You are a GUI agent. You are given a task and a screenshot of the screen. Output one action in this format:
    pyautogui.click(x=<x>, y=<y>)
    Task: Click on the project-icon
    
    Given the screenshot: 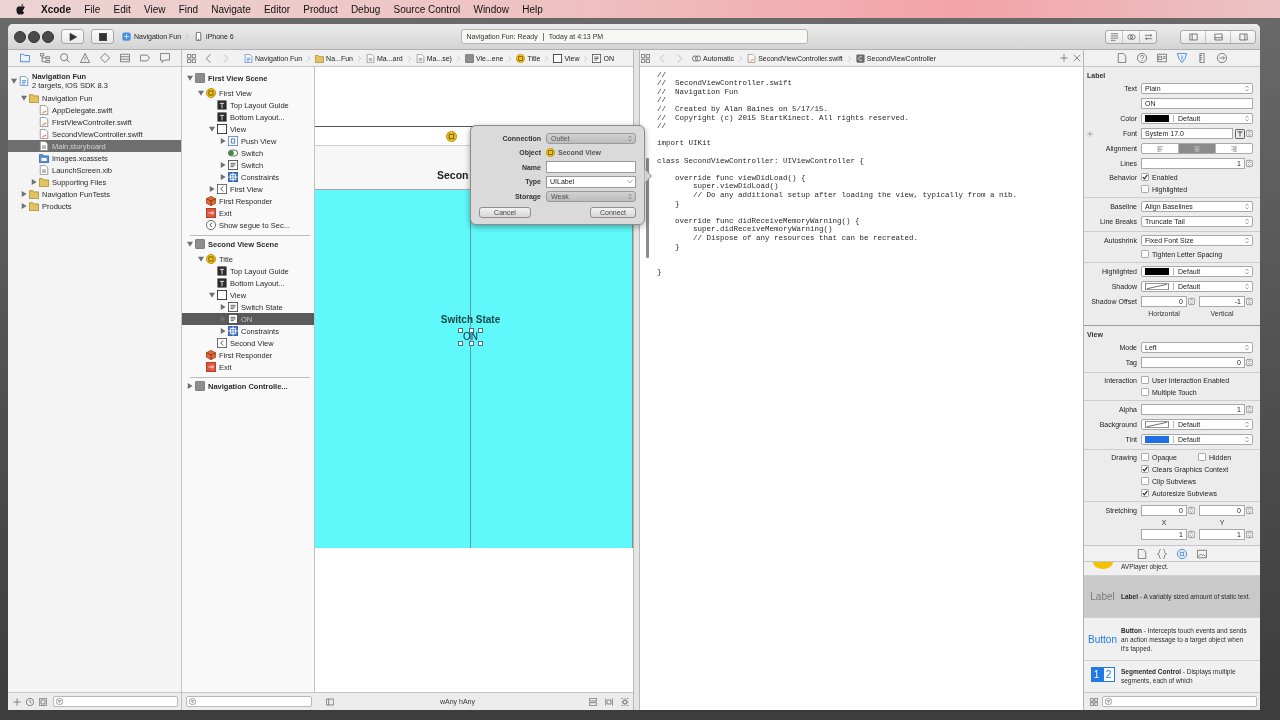 What is the action you would take?
    pyautogui.click(x=24, y=80)
    